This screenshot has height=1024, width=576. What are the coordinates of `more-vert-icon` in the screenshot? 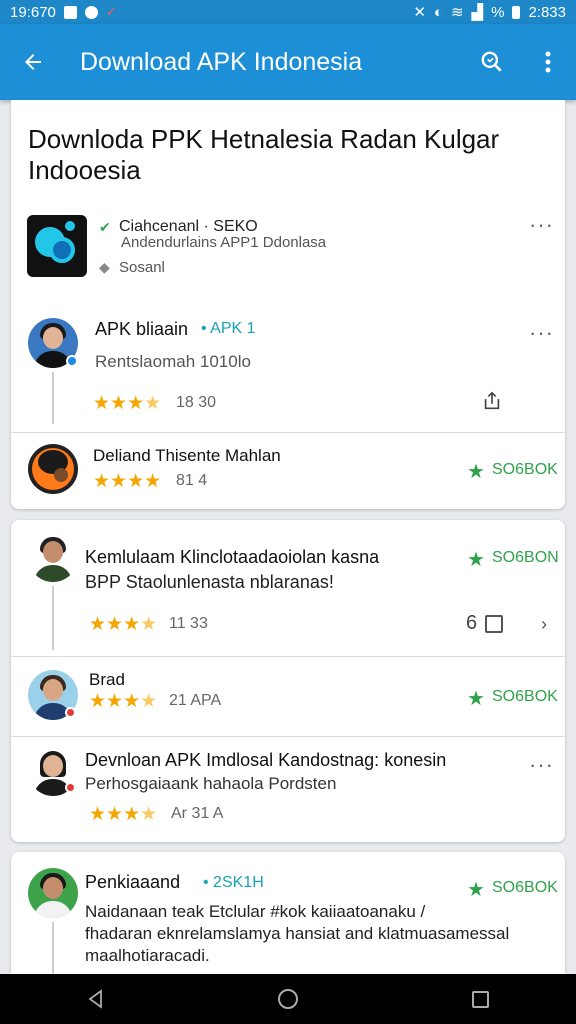 It's located at (548, 62).